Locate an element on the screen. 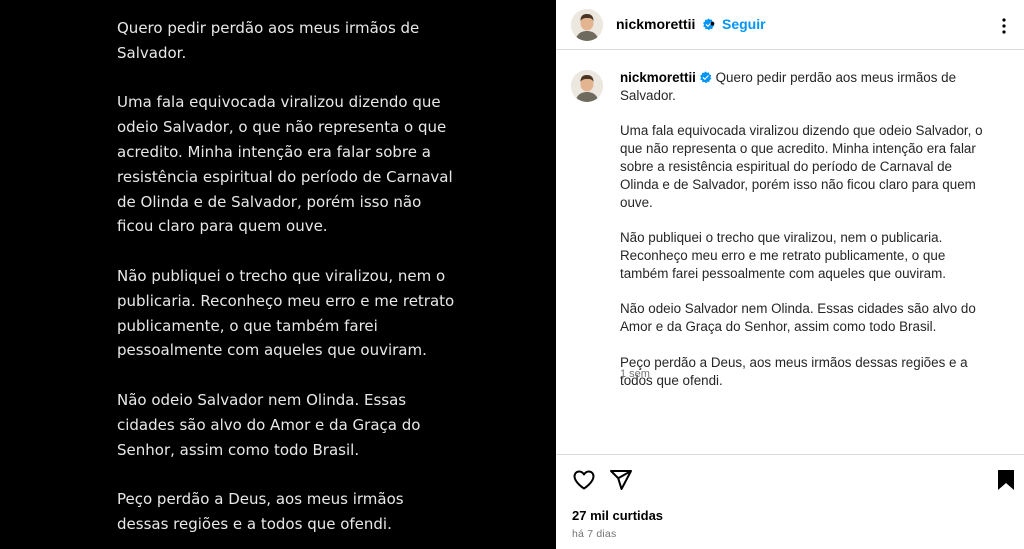 Image resolution: width=1024 pixels, height=549 pixels. avatar is located at coordinates (587, 25).